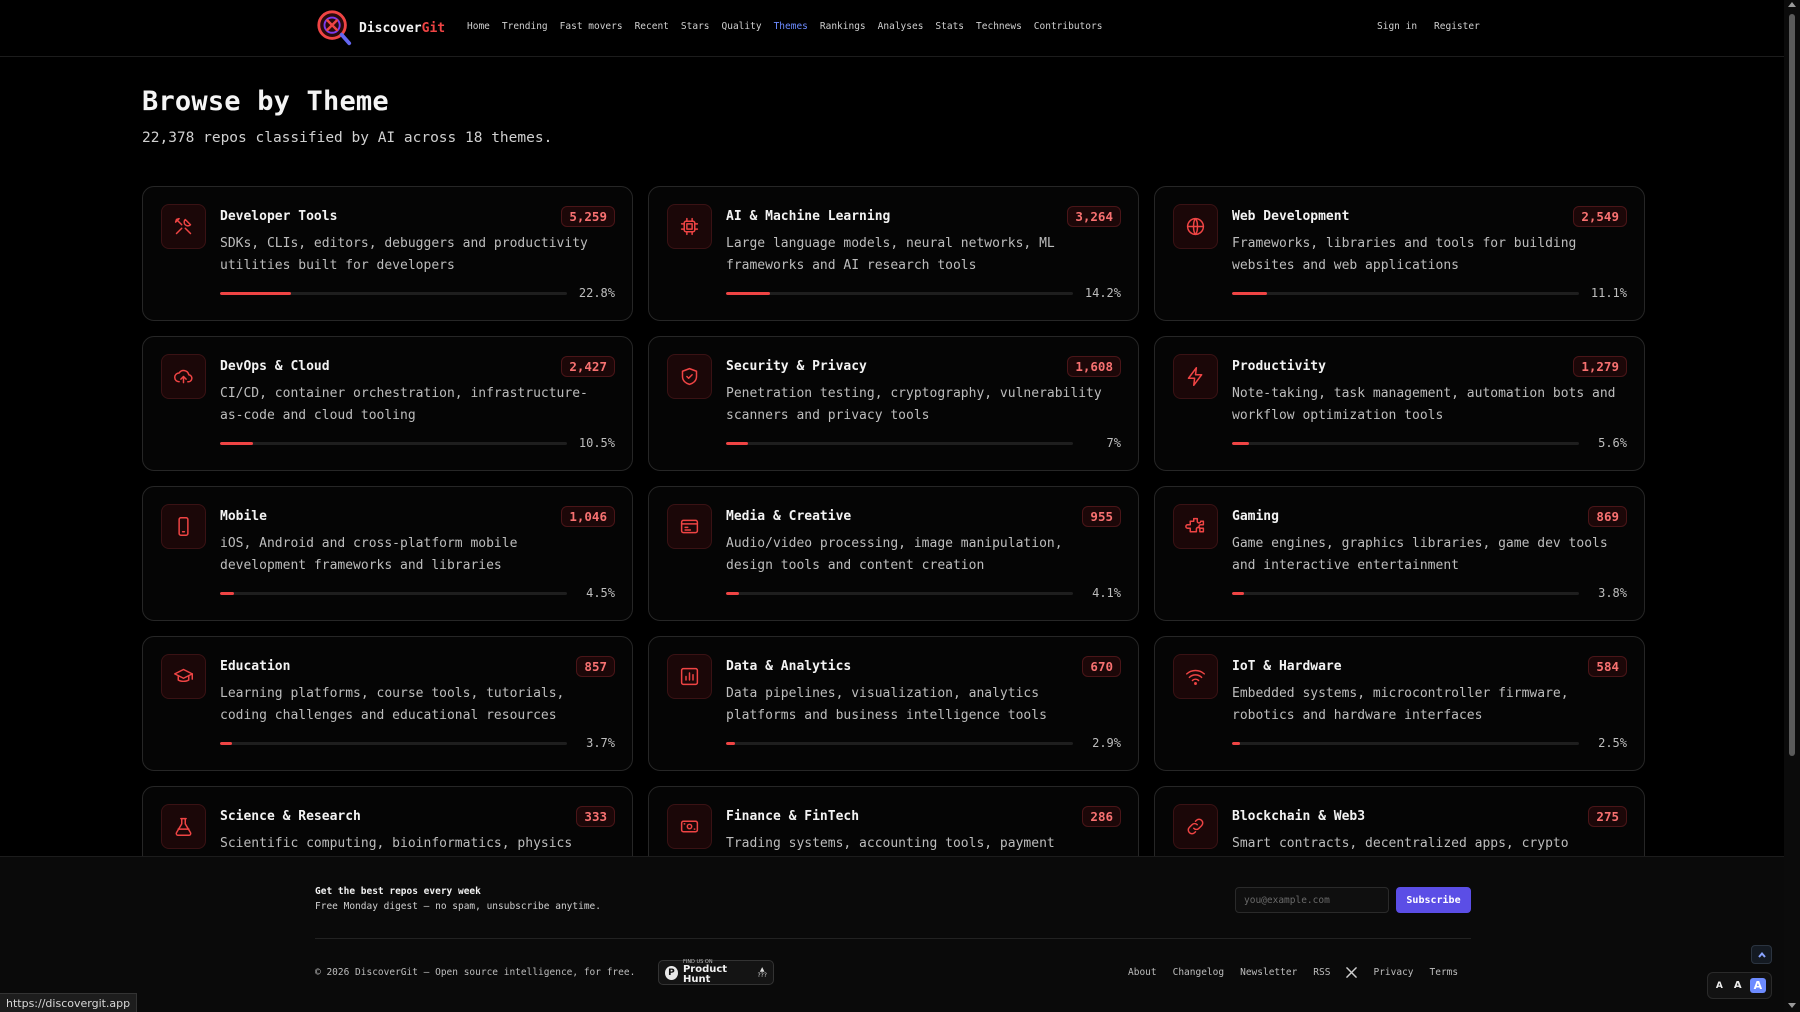  What do you see at coordinates (1299, 816) in the screenshot?
I see `theme-name: Blockchain & Web3` at bounding box center [1299, 816].